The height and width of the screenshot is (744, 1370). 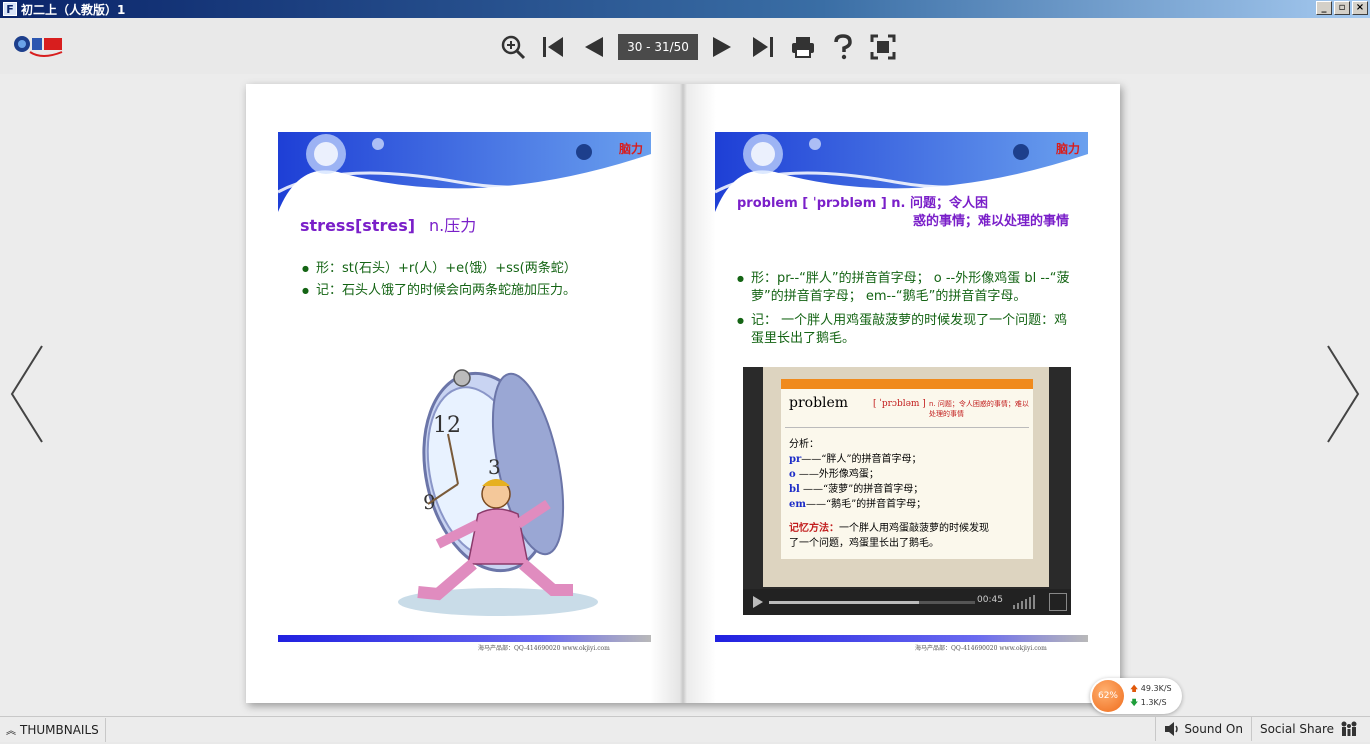 I want to click on next-page-arrow-icon, so click(x=1342, y=396).